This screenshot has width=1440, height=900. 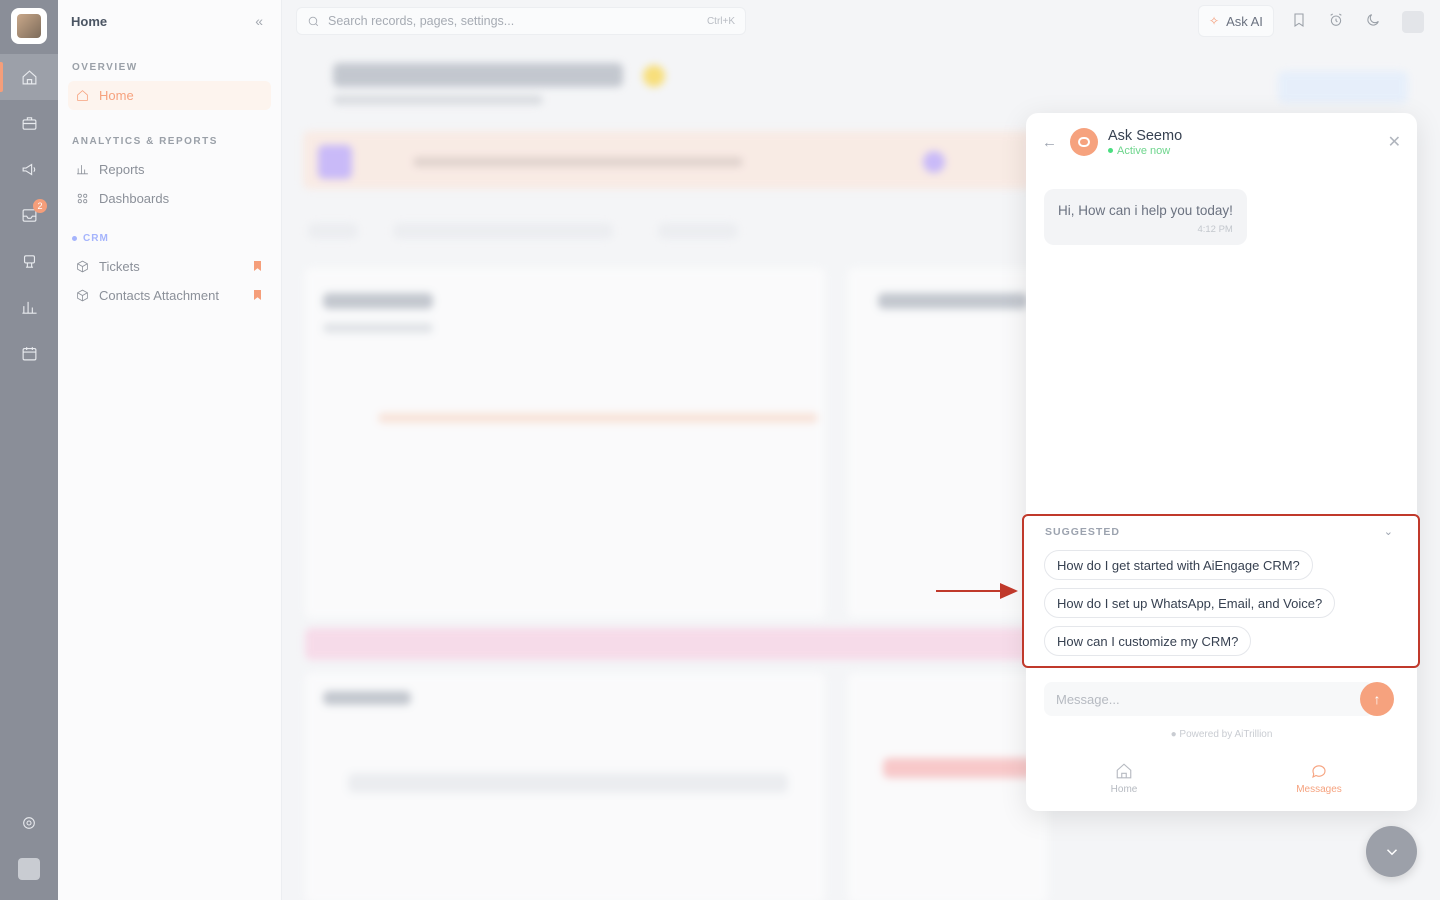 What do you see at coordinates (122, 169) in the screenshot?
I see `sidebar-item-label: Reports` at bounding box center [122, 169].